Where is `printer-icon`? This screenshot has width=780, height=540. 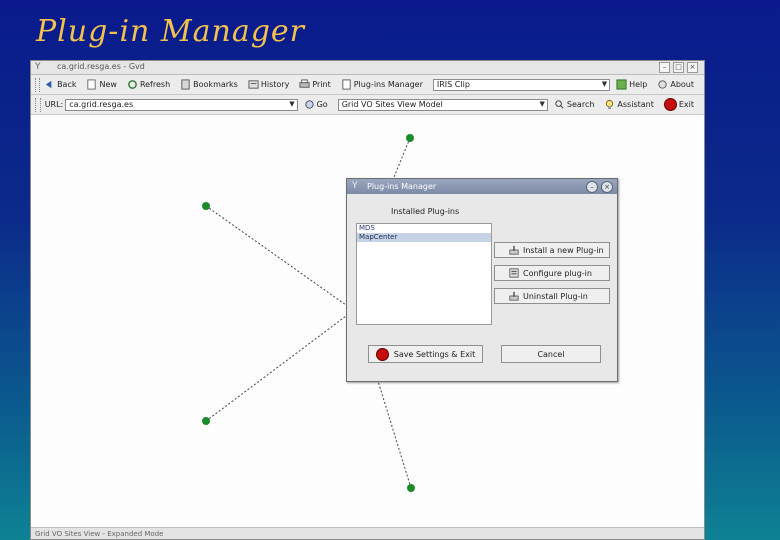 printer-icon is located at coordinates (304, 83).